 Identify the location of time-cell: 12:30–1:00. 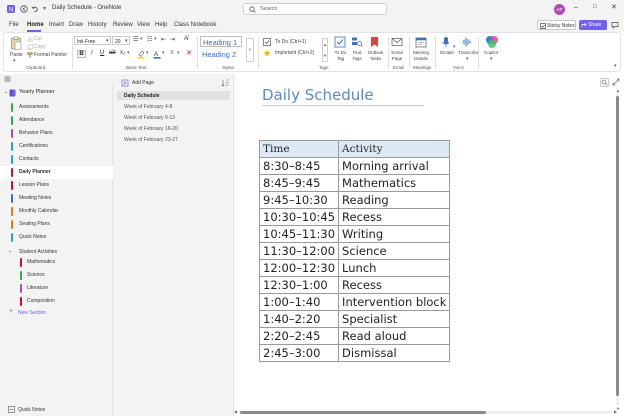
(299, 285).